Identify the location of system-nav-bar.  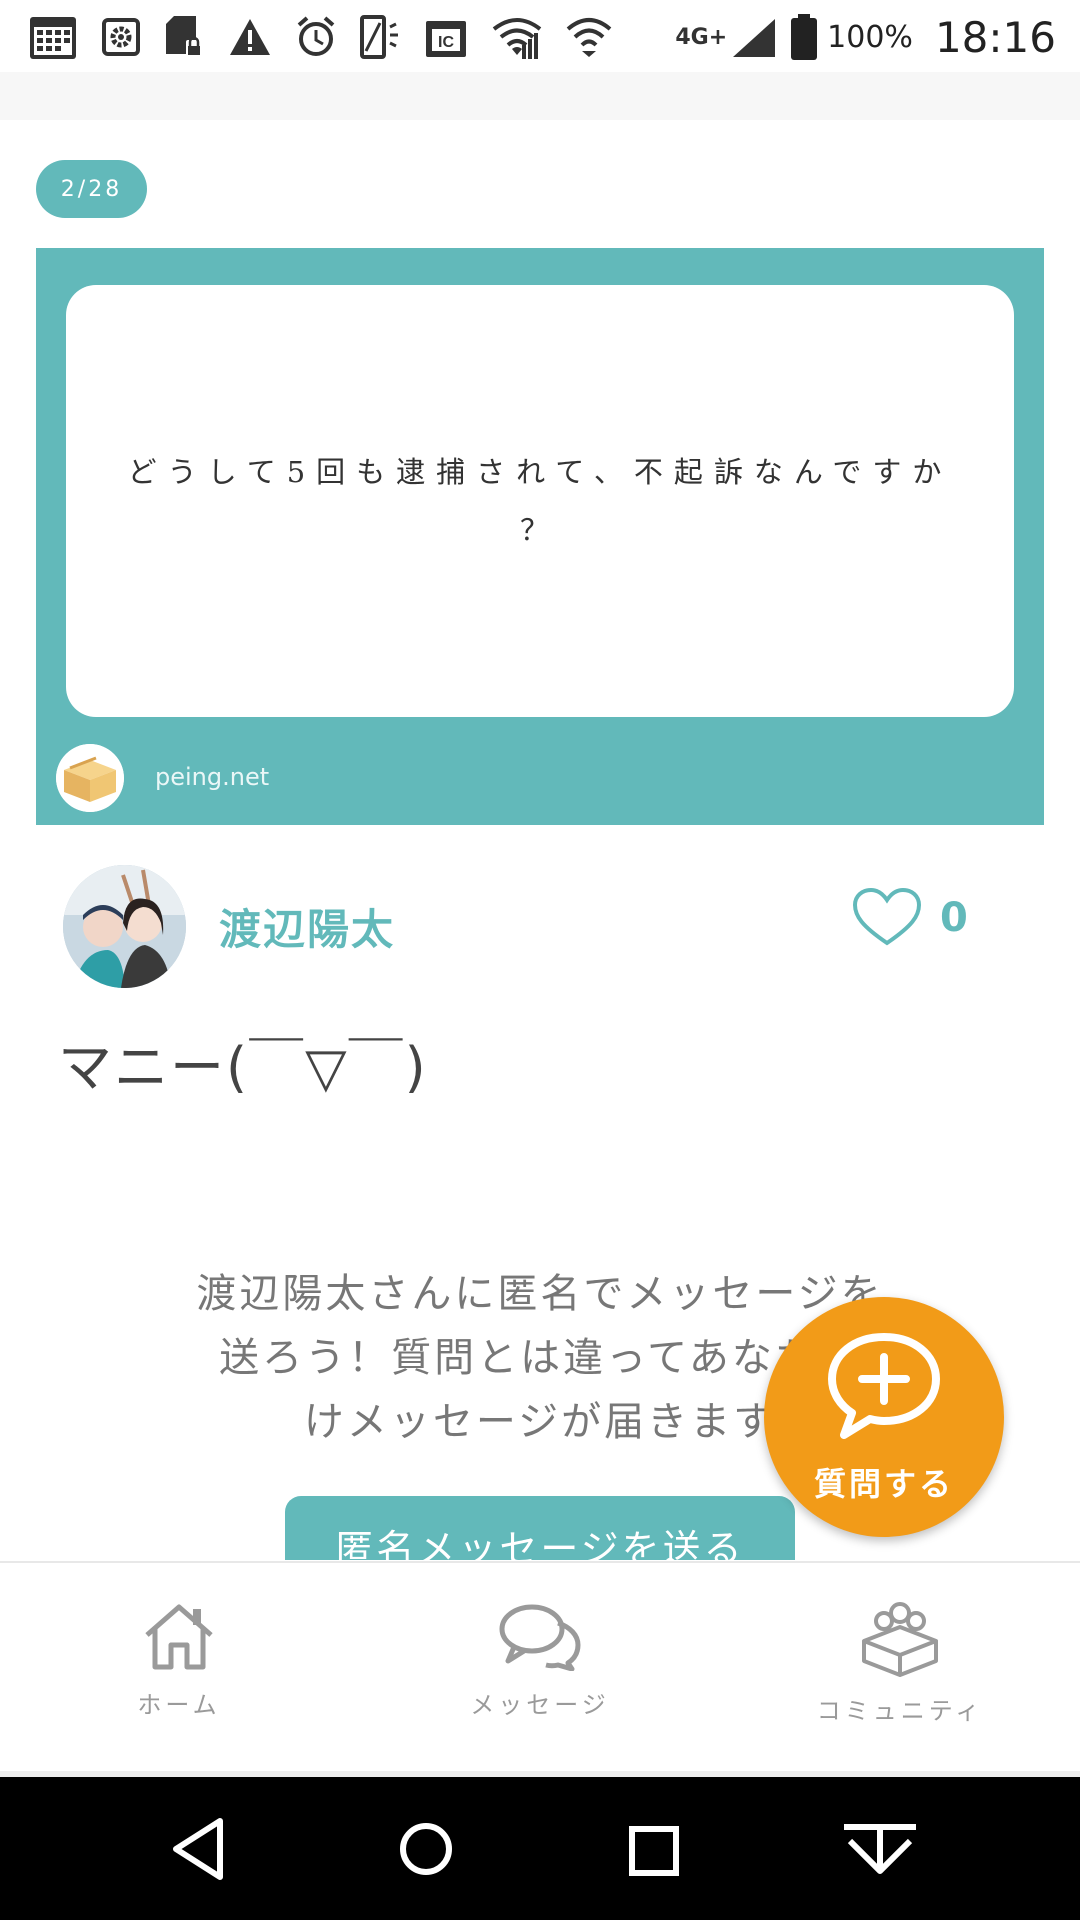
(540, 1848).